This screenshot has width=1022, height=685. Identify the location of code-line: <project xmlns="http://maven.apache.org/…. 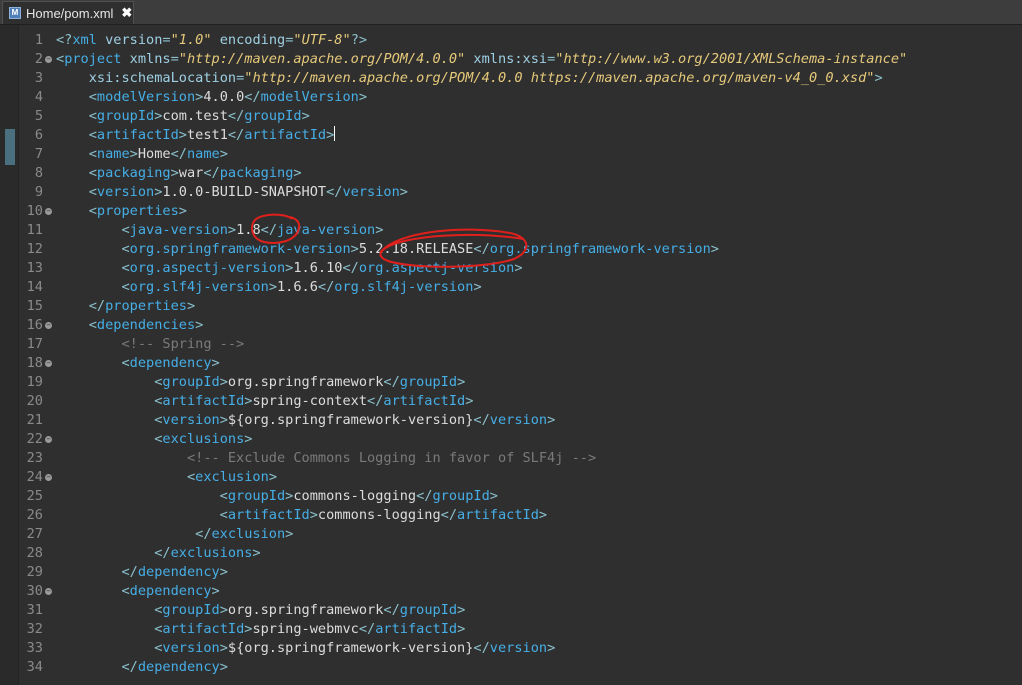
(481, 59).